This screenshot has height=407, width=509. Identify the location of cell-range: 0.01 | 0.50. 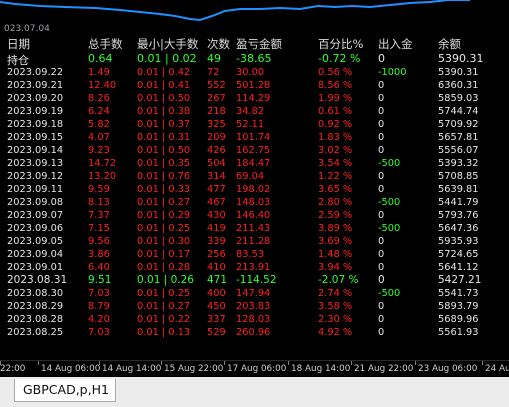
(164, 99).